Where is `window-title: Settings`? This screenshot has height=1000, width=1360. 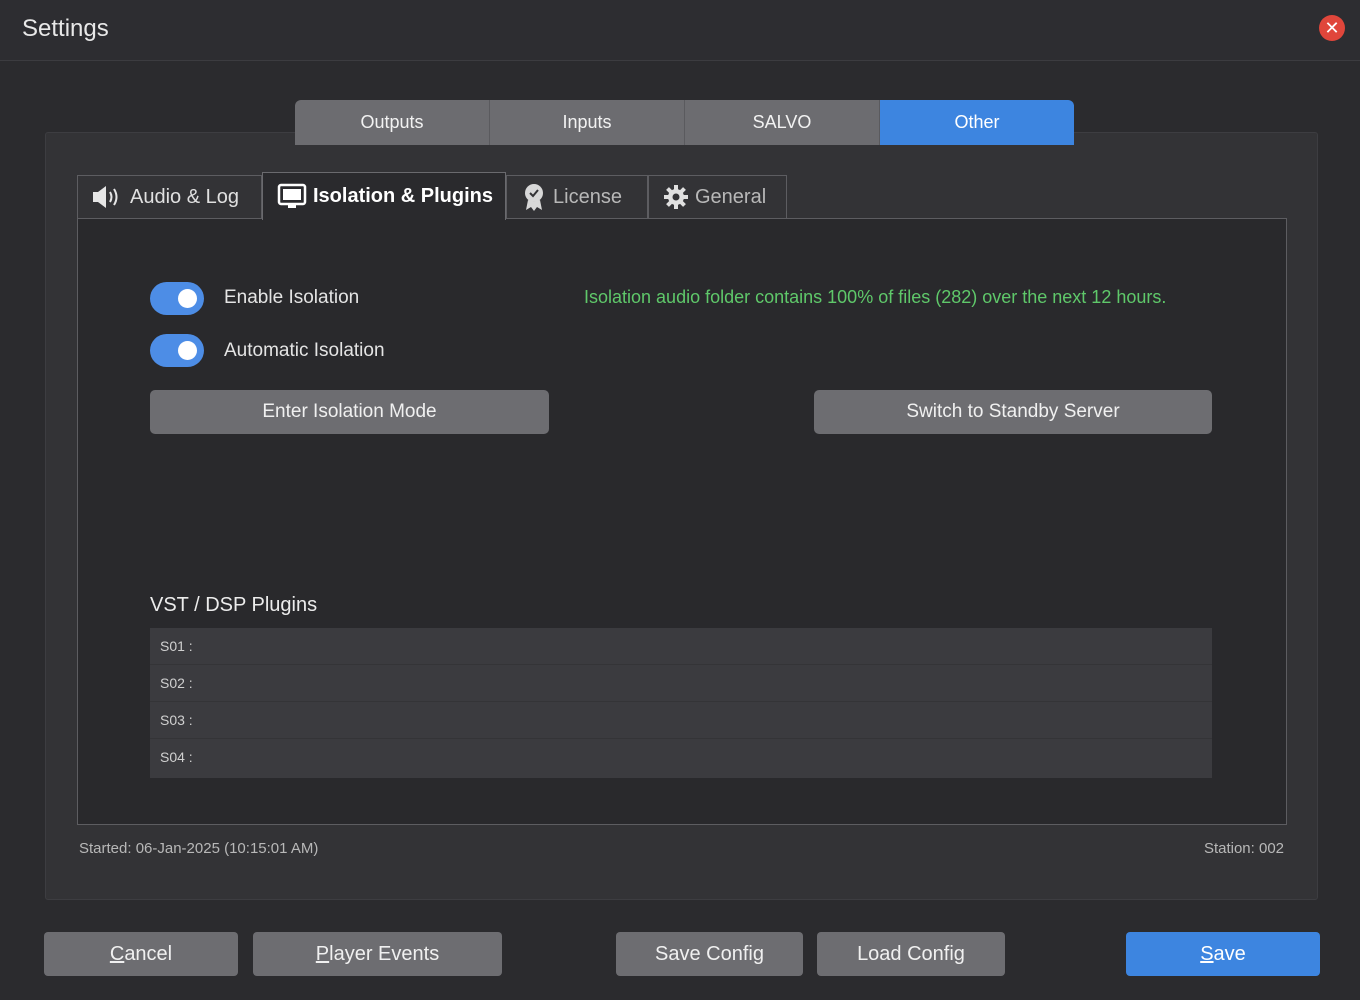
window-title: Settings is located at coordinates (65, 28).